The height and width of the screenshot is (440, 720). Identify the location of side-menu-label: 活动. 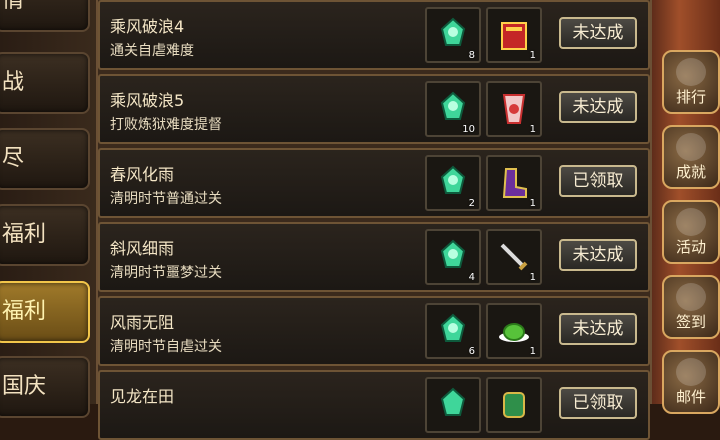
(690, 247).